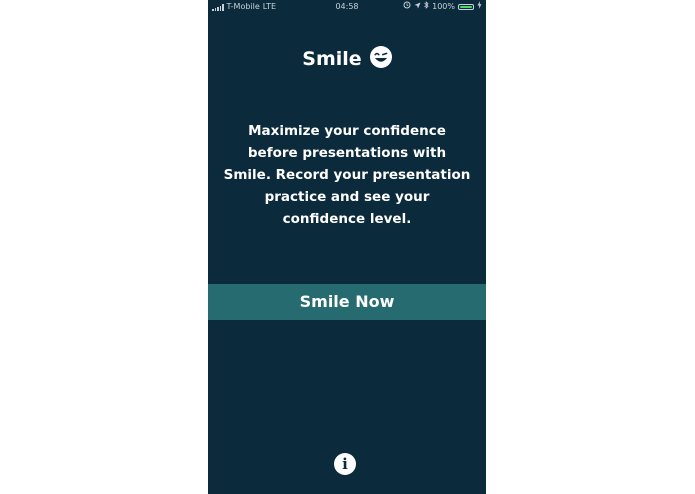 The width and height of the screenshot is (695, 494). I want to click on battery-icon, so click(466, 7).